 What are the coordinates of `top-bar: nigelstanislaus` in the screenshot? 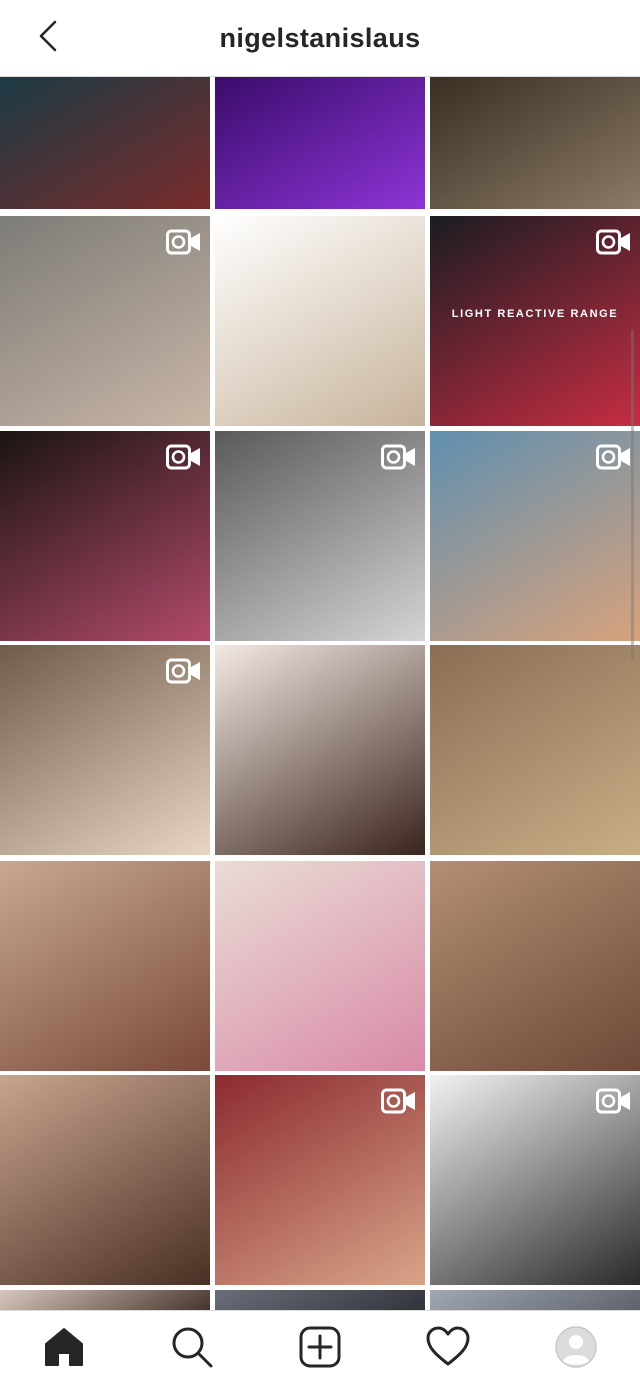 It's located at (320, 38).